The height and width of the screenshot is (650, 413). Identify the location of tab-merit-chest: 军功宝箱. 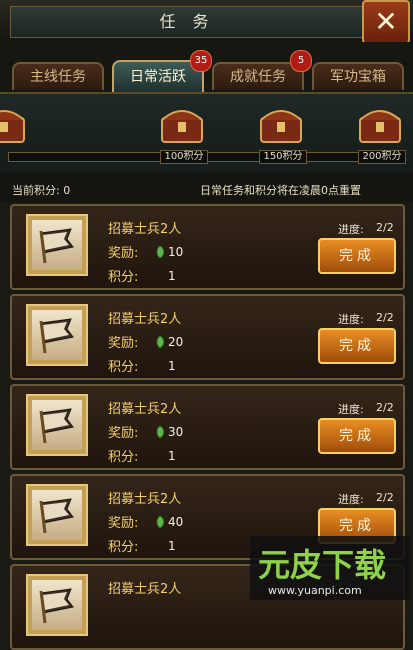
(358, 76).